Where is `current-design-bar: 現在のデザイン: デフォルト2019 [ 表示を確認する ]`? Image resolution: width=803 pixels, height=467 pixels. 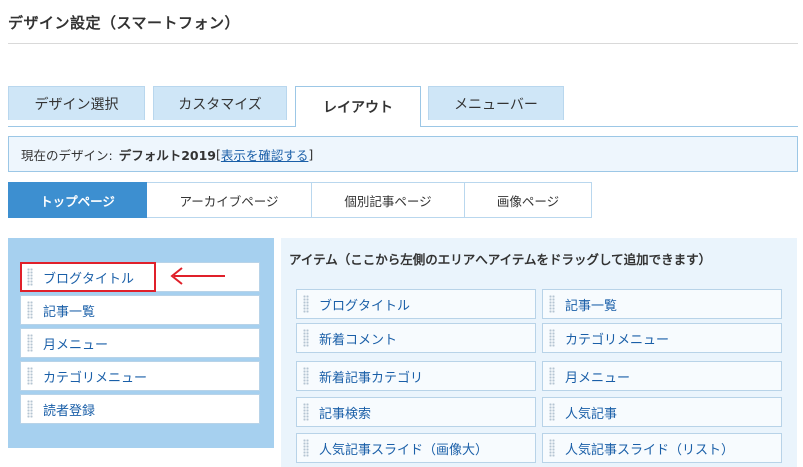 current-design-bar: 現在のデザイン: デフォルト2019 [ 表示を確認する ] is located at coordinates (403, 154).